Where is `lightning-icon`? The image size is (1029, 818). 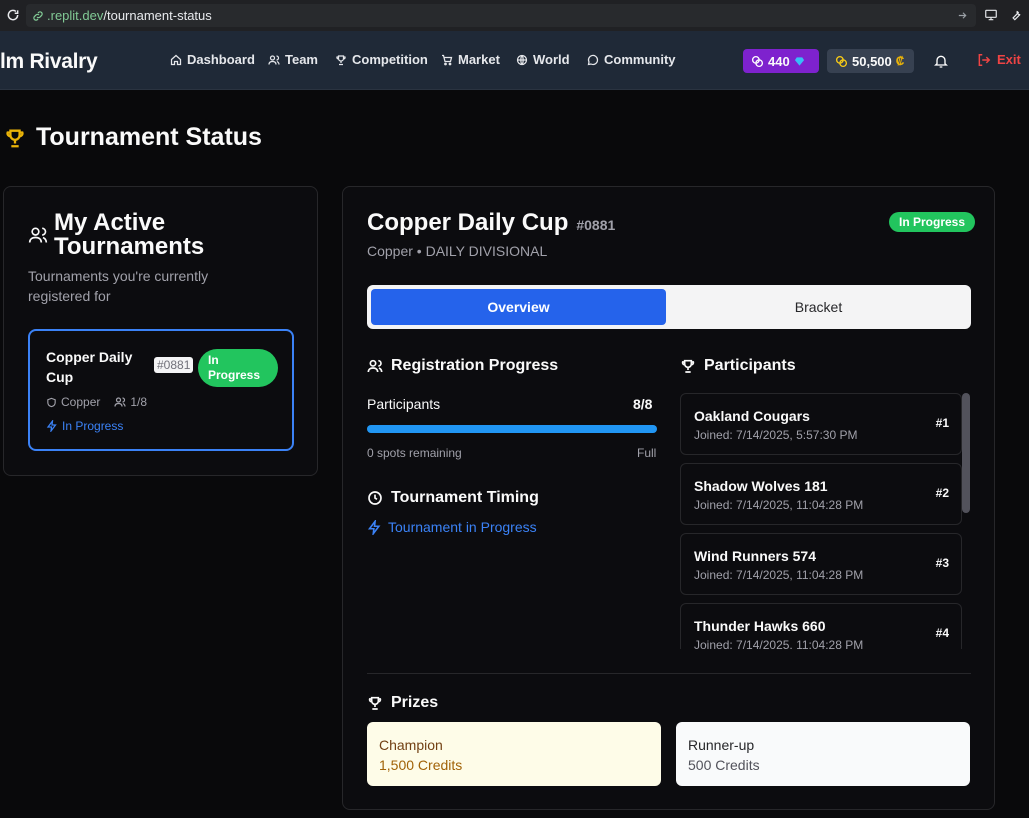
lightning-icon is located at coordinates (374, 527).